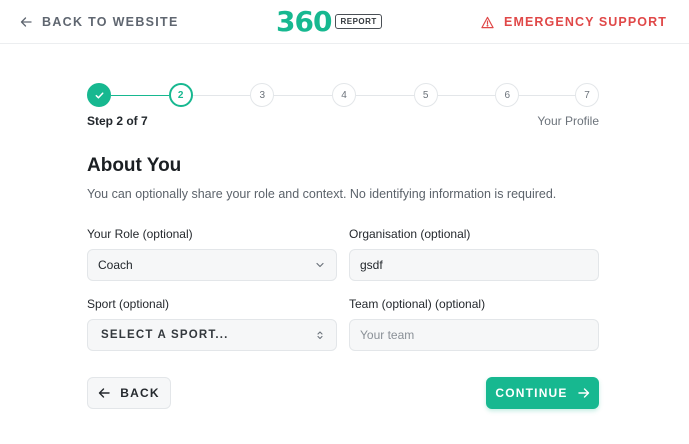 The width and height of the screenshot is (689, 444). I want to click on continue-button-label: CONTINUE, so click(531, 393).